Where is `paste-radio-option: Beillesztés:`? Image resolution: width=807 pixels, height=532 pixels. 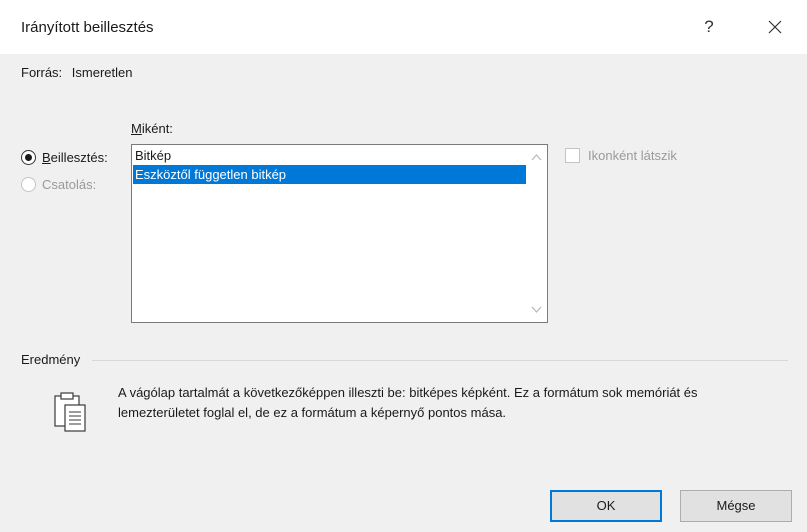 paste-radio-option: Beillesztés: is located at coordinates (64, 157).